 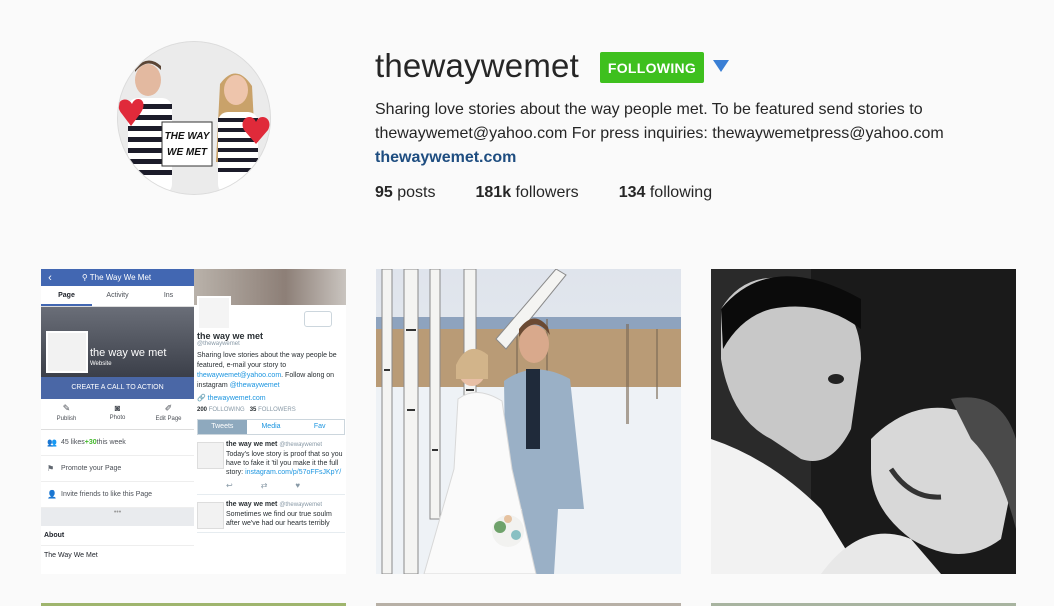 I want to click on fb-search-icon: ⚲, so click(x=85, y=277).